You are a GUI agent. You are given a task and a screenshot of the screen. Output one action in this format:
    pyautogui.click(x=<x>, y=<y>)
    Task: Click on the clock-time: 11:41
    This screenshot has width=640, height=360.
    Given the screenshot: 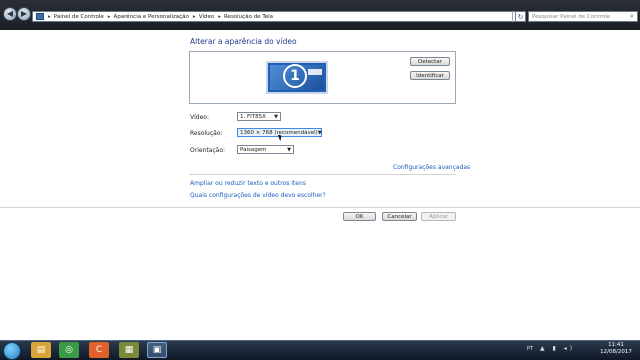 What is the action you would take?
    pyautogui.click(x=616, y=345)
    